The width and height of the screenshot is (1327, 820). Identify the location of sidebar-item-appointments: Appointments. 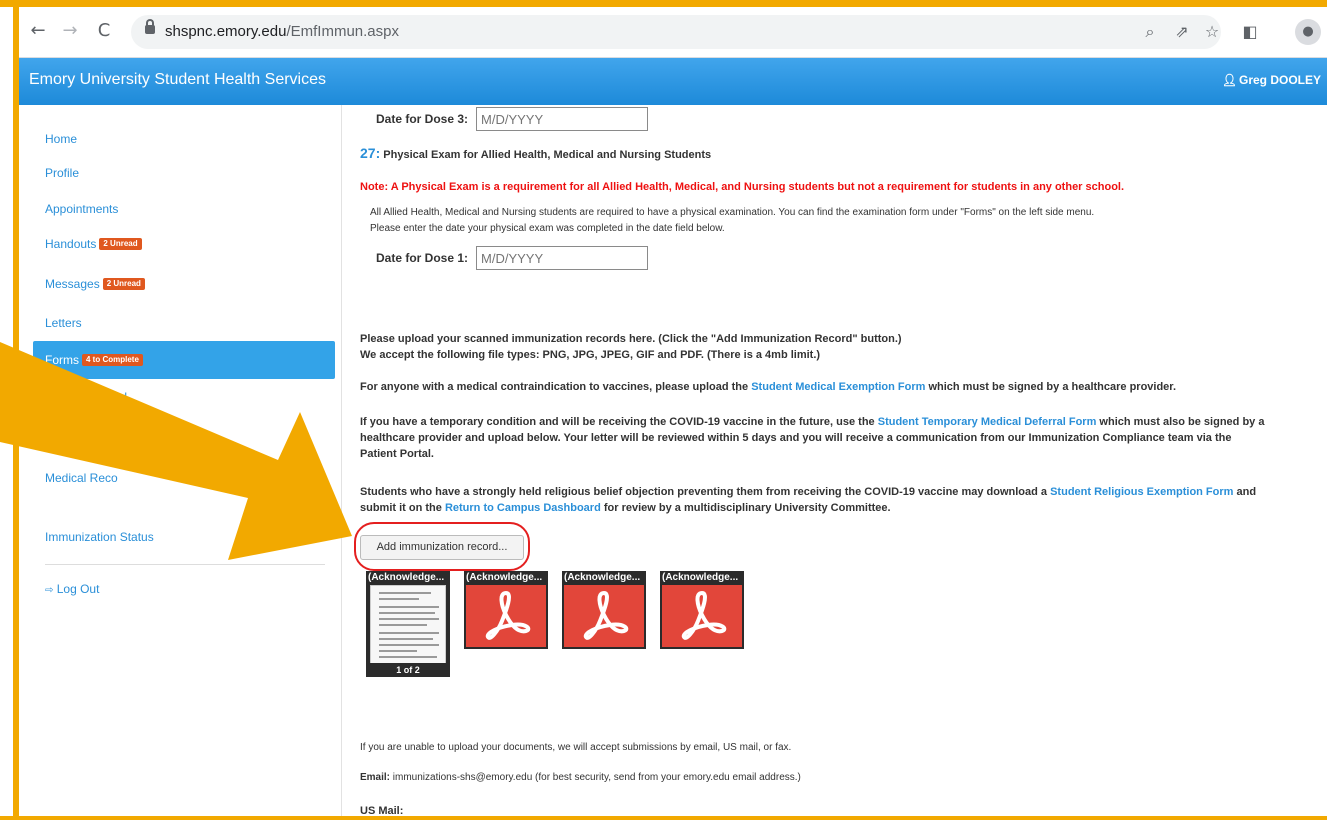
(183, 209).